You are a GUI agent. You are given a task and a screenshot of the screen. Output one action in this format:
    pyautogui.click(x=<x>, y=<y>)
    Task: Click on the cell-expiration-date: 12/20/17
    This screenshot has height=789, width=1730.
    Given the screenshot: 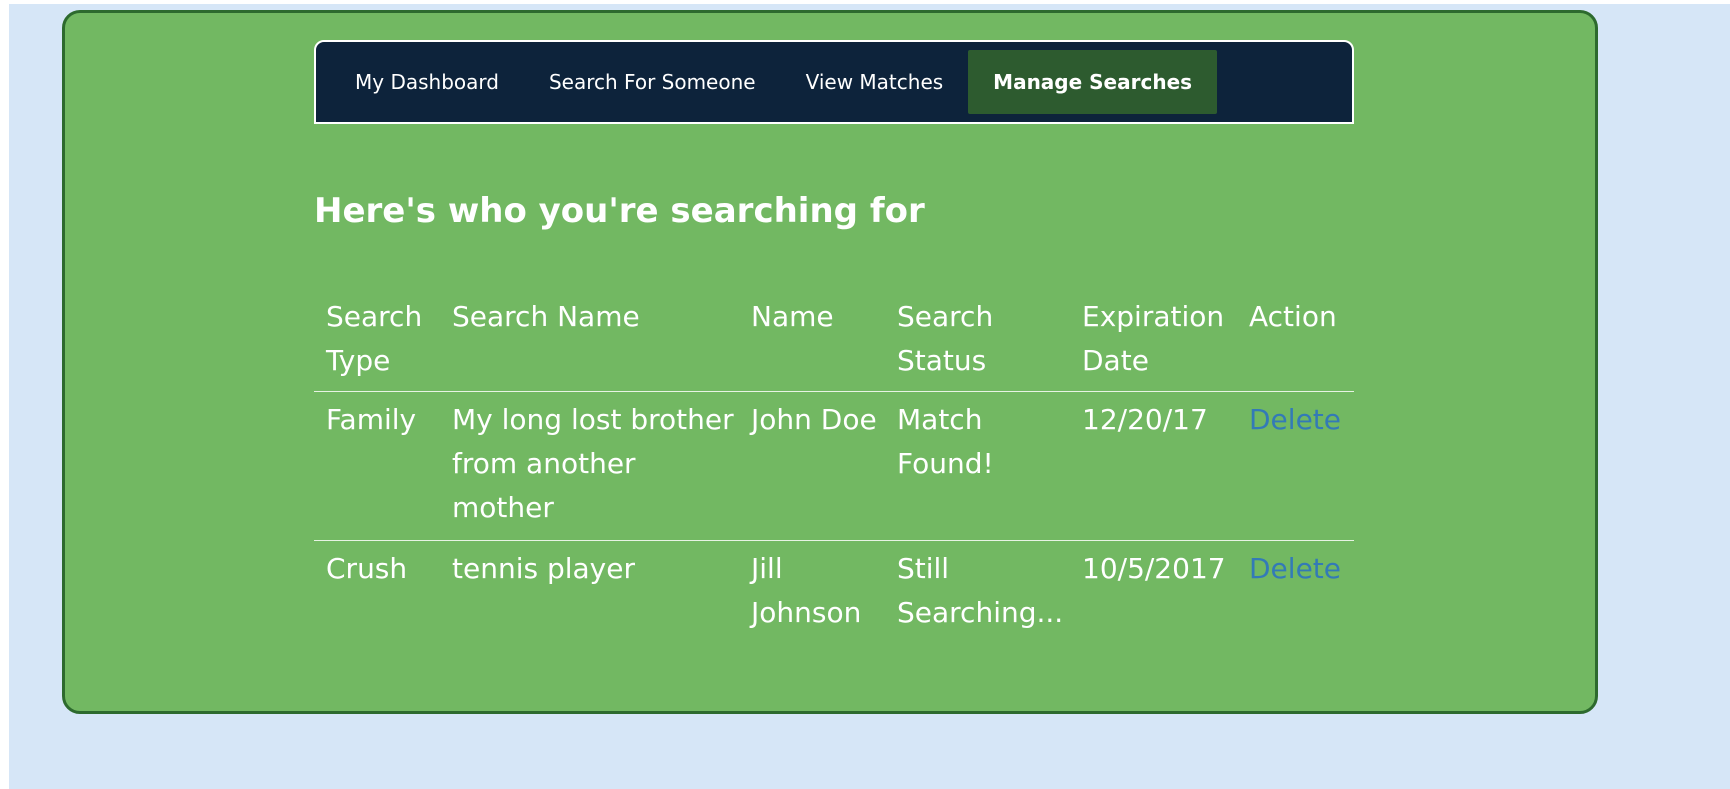 What is the action you would take?
    pyautogui.click(x=1145, y=419)
    